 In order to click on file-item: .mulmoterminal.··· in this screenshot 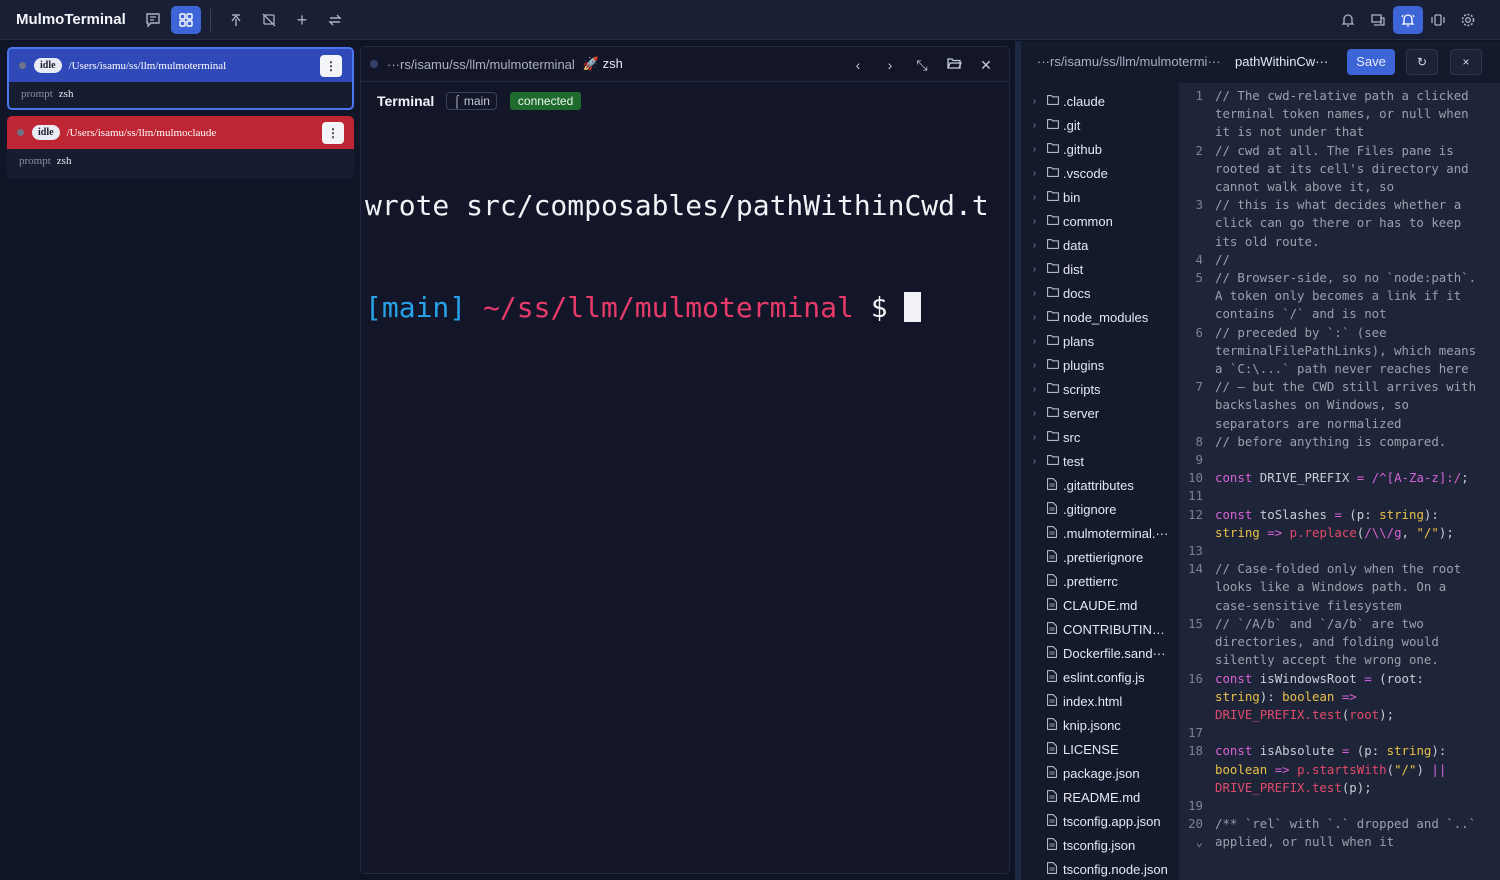, I will do `click(1100, 533)`.